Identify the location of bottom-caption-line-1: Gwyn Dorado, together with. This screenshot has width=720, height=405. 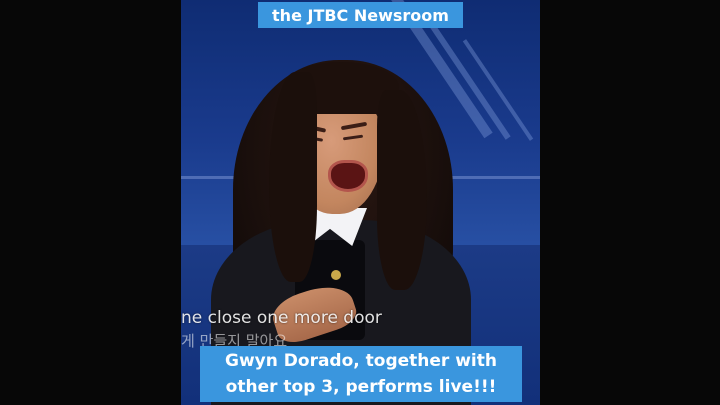
(361, 361).